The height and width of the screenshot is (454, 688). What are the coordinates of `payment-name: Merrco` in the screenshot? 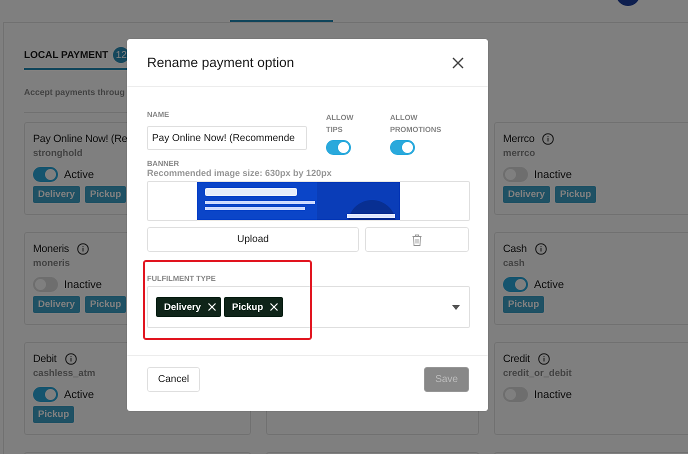 It's located at (518, 139).